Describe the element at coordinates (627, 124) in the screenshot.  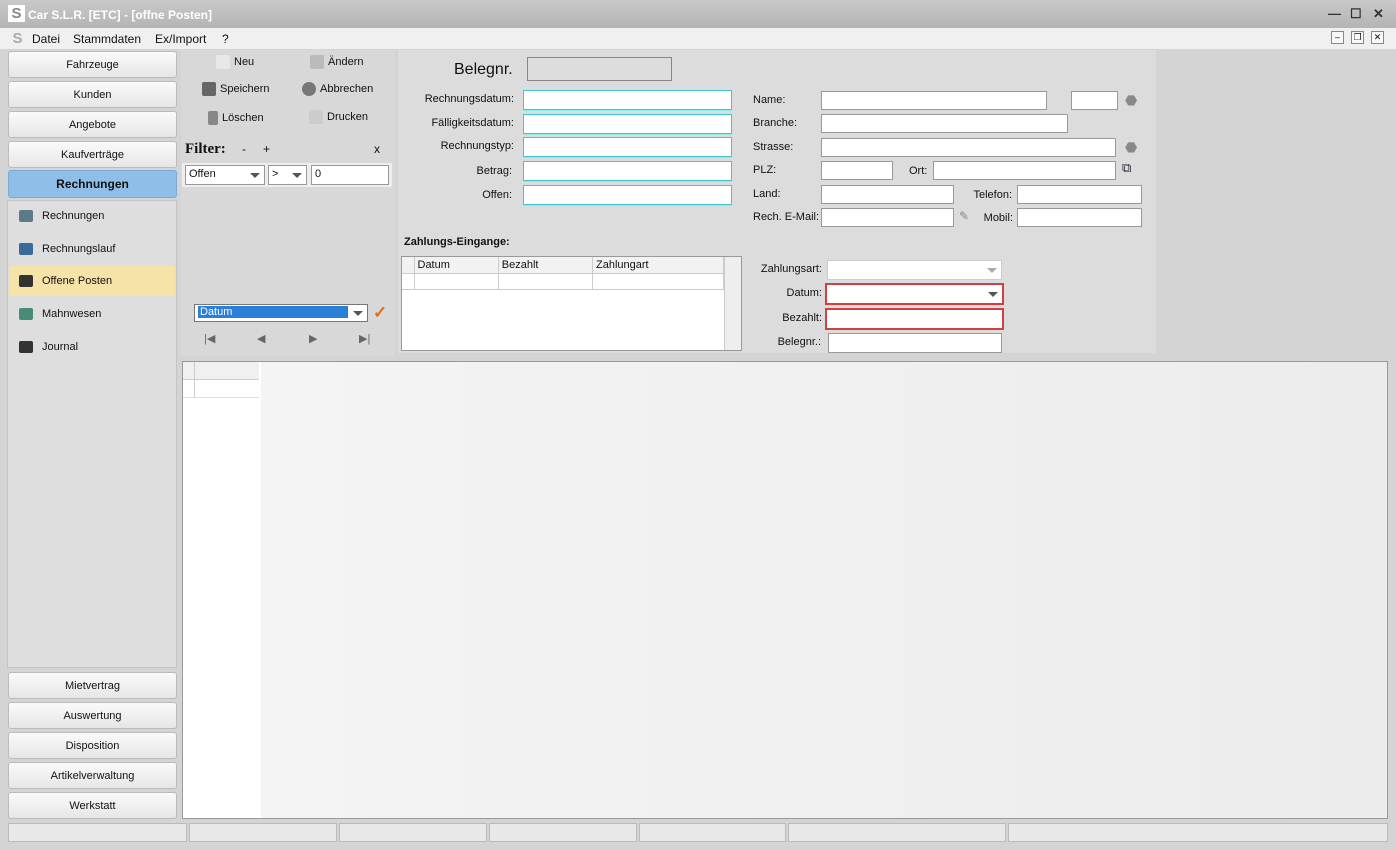
I see `faelligkeitsdatum-field` at that location.